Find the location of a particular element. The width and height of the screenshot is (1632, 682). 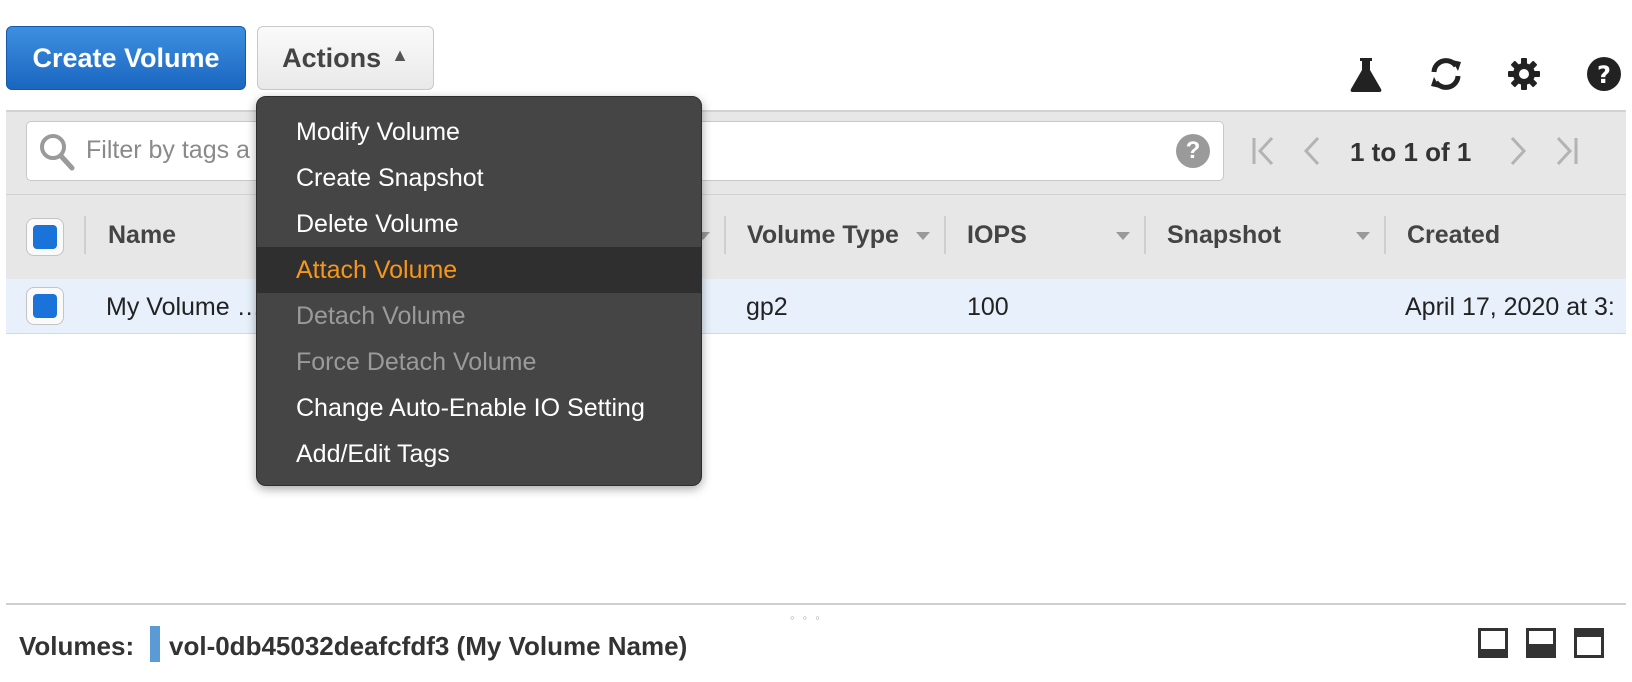

menu-item-modify-volume: Modify Volume is located at coordinates (479, 132).